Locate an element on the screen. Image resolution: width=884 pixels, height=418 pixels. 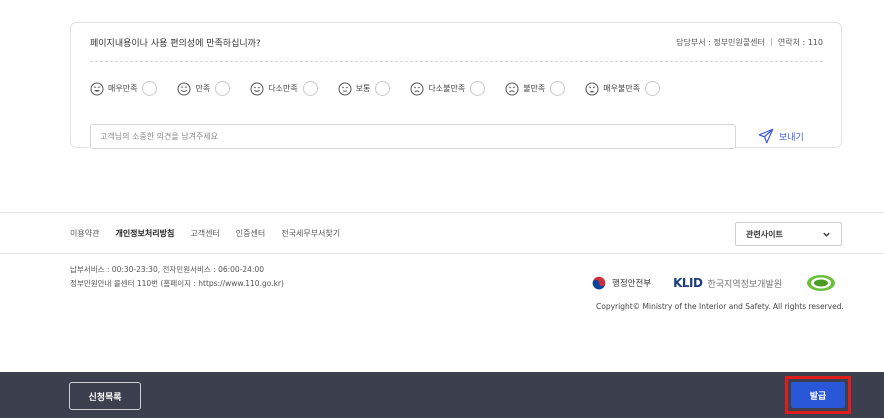
footer-link: 개인정보처리방침 is located at coordinates (144, 233).